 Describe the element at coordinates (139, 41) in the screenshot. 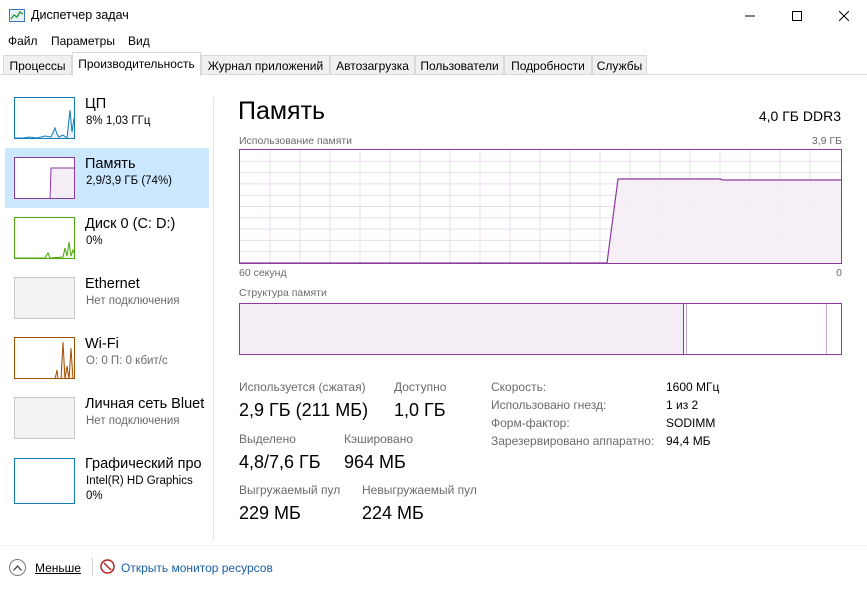

I see `menu-view: Вид` at that location.